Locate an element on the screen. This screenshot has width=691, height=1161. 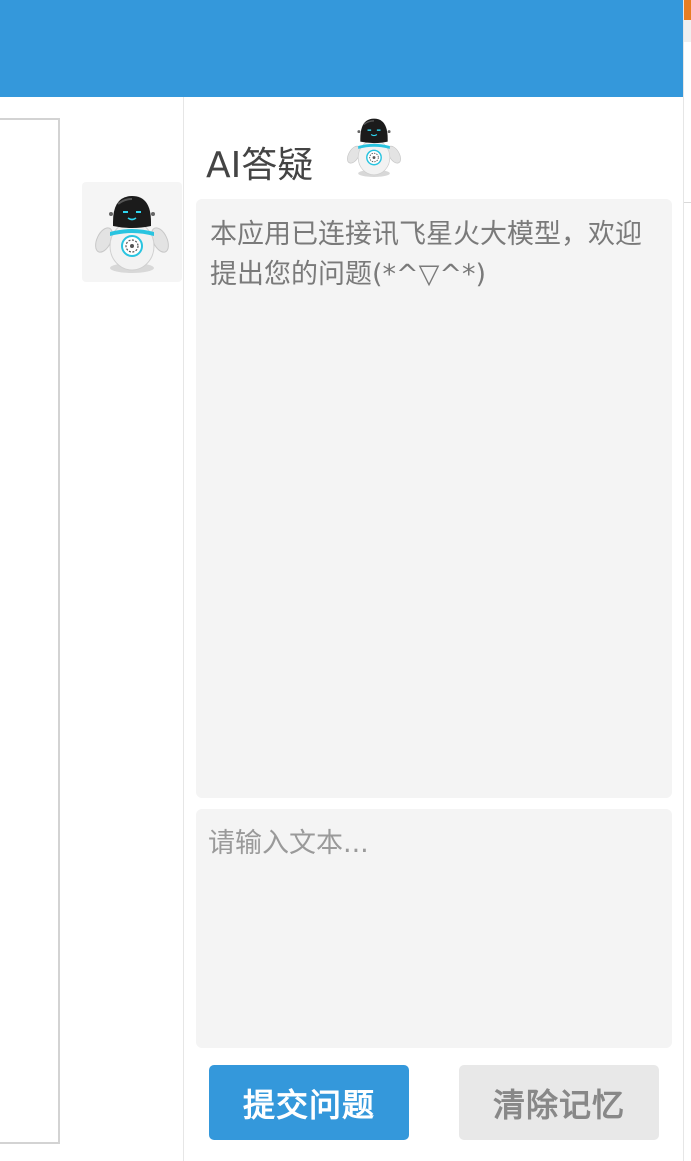
submit-question-button: 提交问题 is located at coordinates (309, 1102).